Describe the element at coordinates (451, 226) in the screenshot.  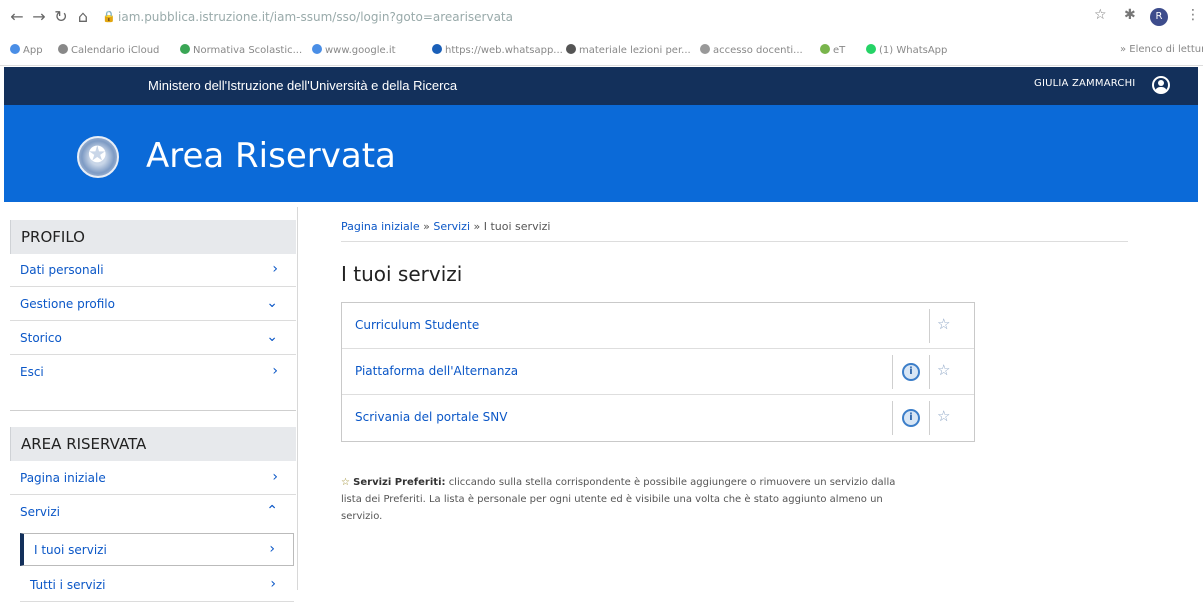
I see `breadcrumb-servizi-link: Servizi` at that location.